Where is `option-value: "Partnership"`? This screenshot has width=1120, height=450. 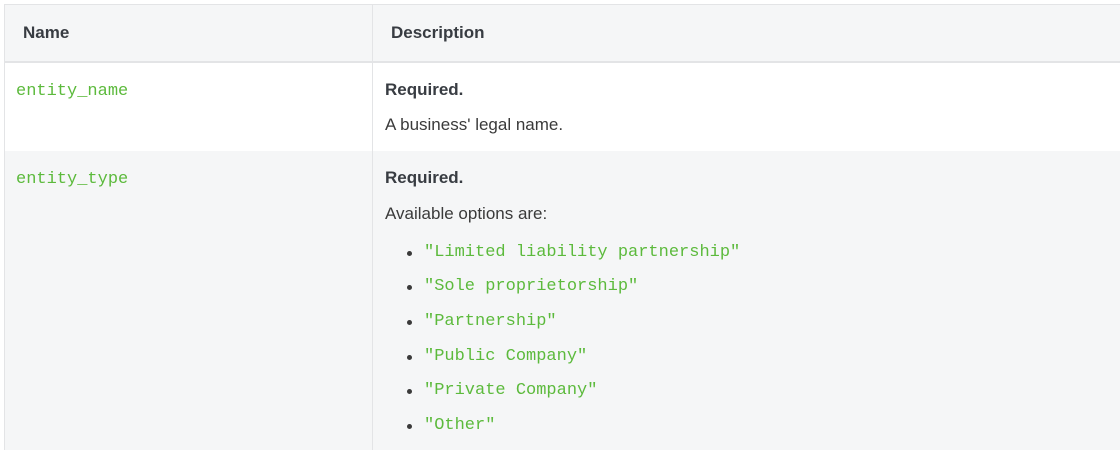 option-value: "Partnership" is located at coordinates (490, 321).